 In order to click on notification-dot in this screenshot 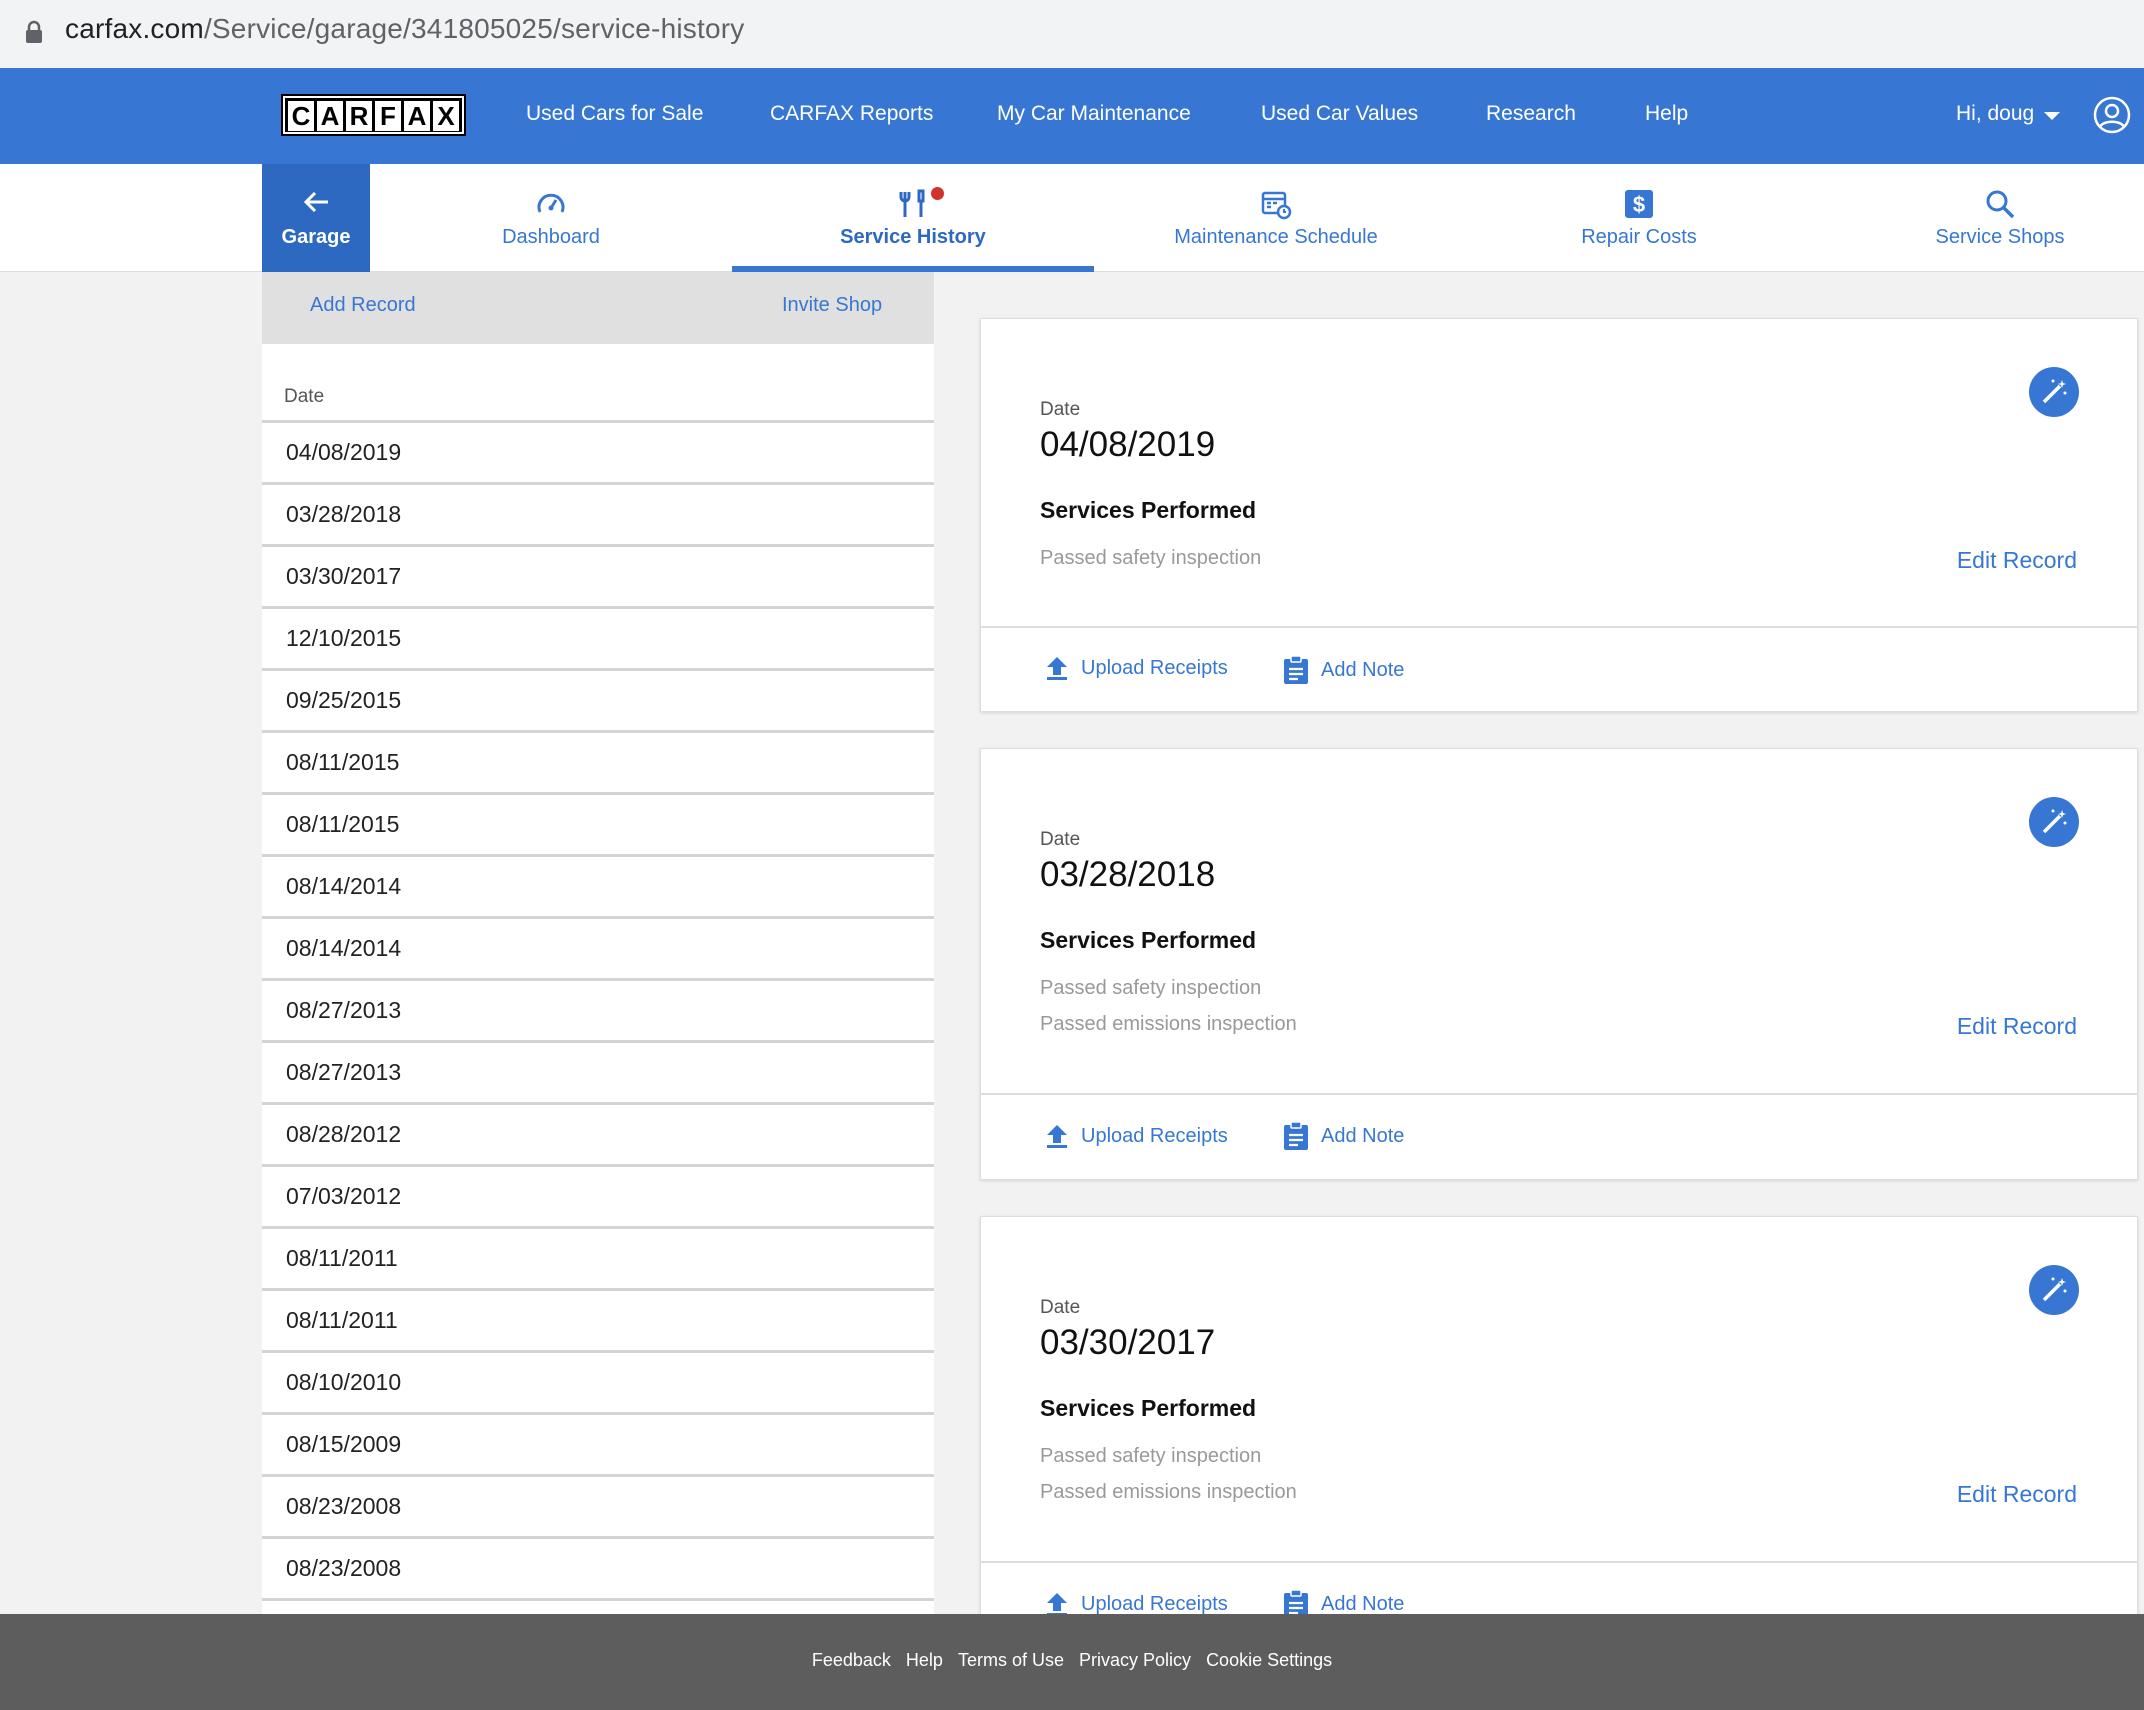, I will do `click(937, 193)`.